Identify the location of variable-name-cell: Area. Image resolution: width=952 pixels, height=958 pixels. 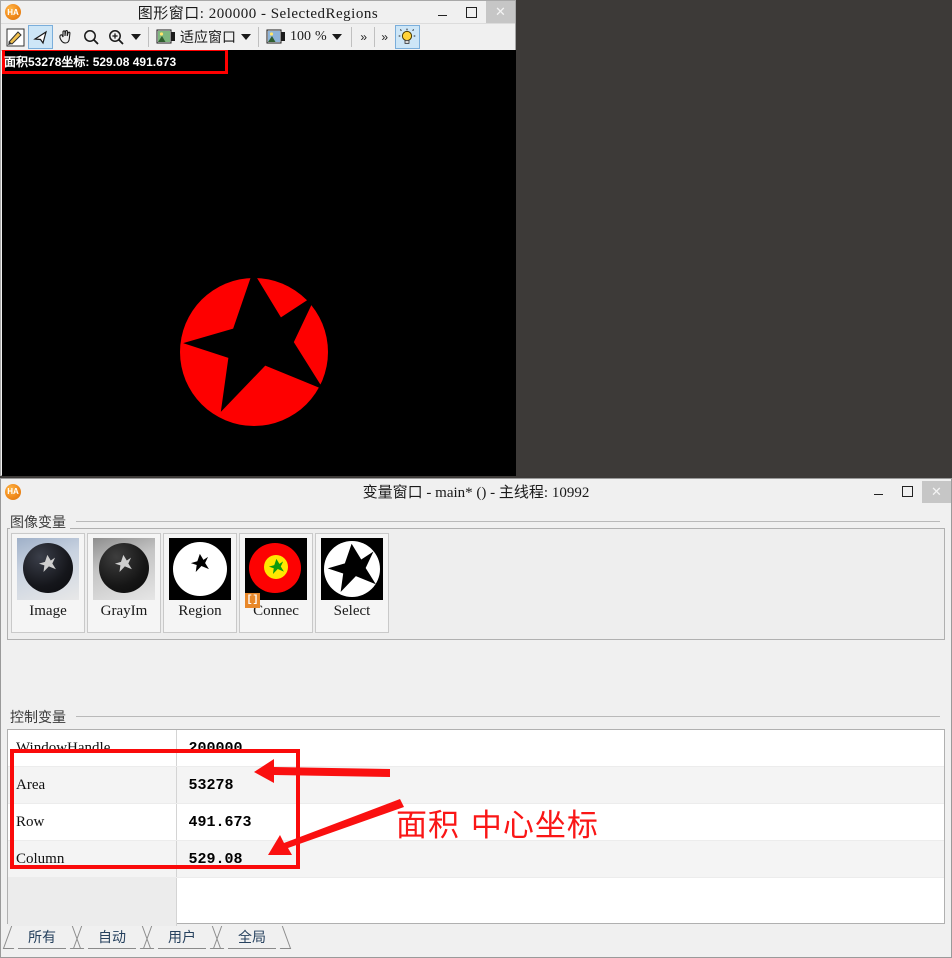
(92, 785).